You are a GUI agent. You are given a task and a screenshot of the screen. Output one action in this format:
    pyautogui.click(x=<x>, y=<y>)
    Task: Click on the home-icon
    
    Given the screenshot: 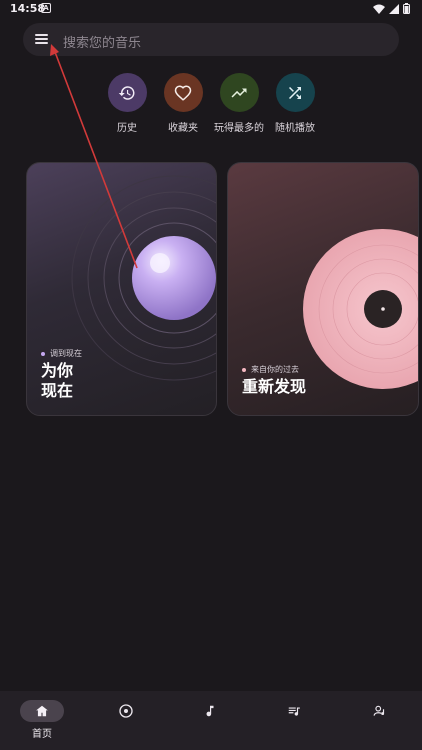 What is the action you would take?
    pyautogui.click(x=42, y=711)
    